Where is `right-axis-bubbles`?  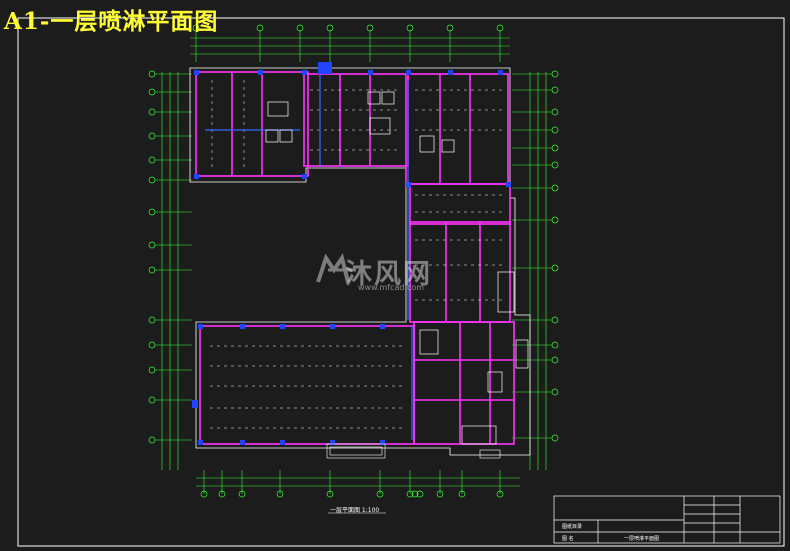 right-axis-bubbles is located at coordinates (555, 256).